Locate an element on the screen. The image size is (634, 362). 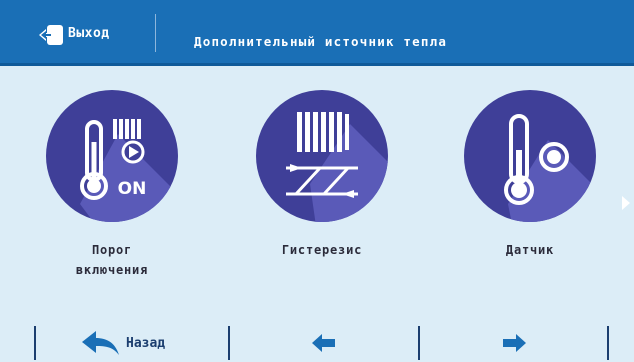
tile-hysteresis-label: Гистерезис is located at coordinates (322, 250).